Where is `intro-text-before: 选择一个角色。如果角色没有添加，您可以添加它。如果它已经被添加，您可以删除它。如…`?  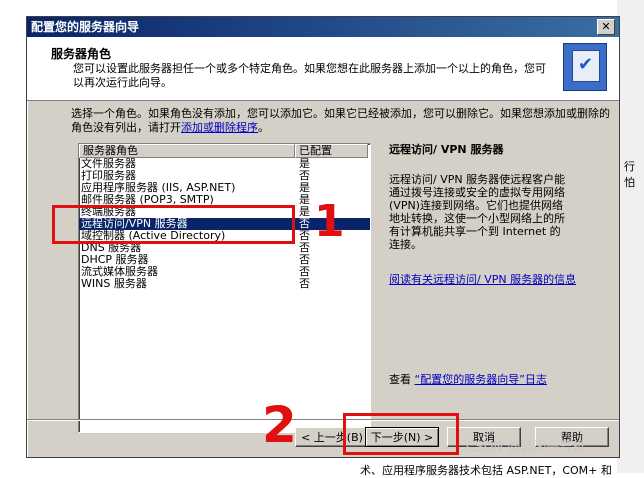
intro-text-before: 选择一个角色。如果角色没有添加，您可以添加它。如果它已经被添加，您可以删除它。如… is located at coordinates (340, 120).